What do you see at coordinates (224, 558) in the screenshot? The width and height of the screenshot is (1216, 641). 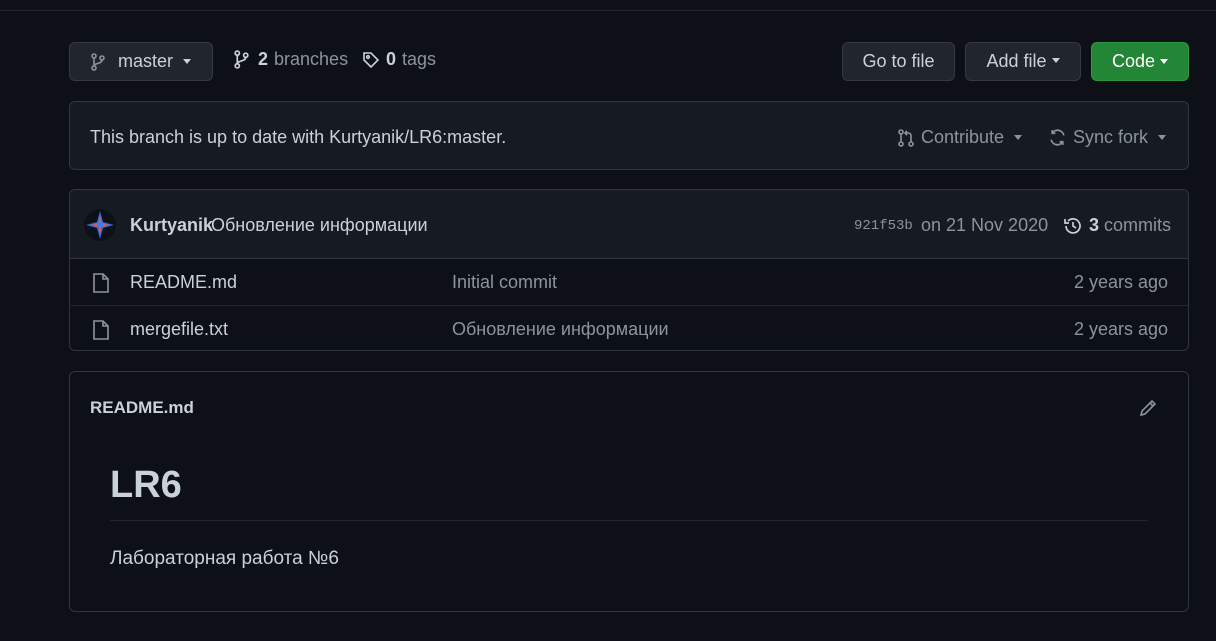 I see `readme-paragraph: Лабораторная работа №6` at bounding box center [224, 558].